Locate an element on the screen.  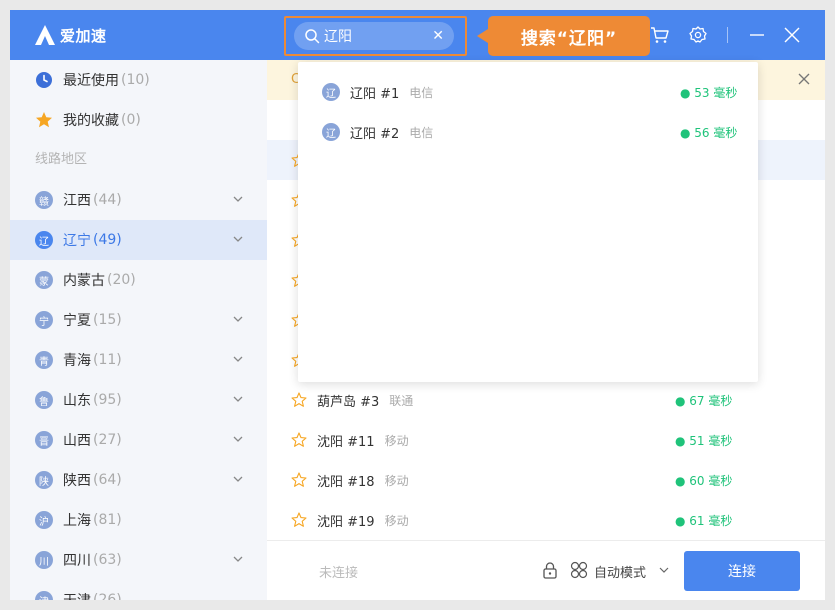
sidebar-item-label: 辽宁 is located at coordinates (77, 241).